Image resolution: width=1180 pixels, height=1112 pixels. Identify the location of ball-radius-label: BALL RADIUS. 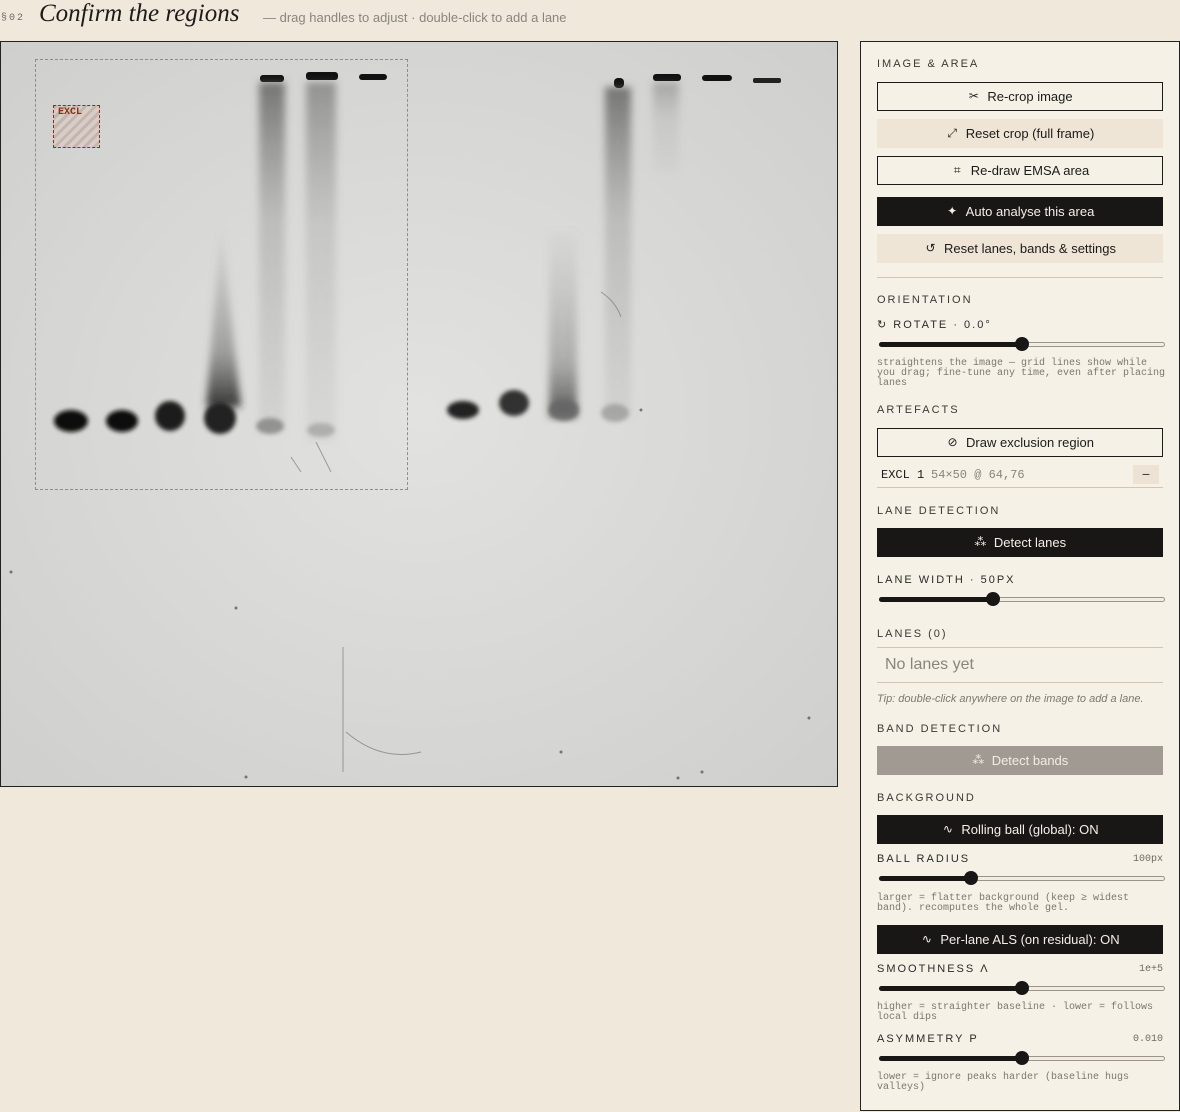
(924, 859).